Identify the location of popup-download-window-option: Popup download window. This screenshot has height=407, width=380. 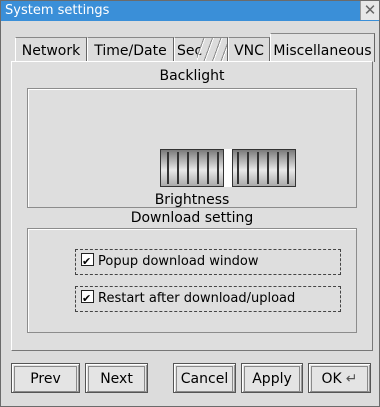
(208, 262).